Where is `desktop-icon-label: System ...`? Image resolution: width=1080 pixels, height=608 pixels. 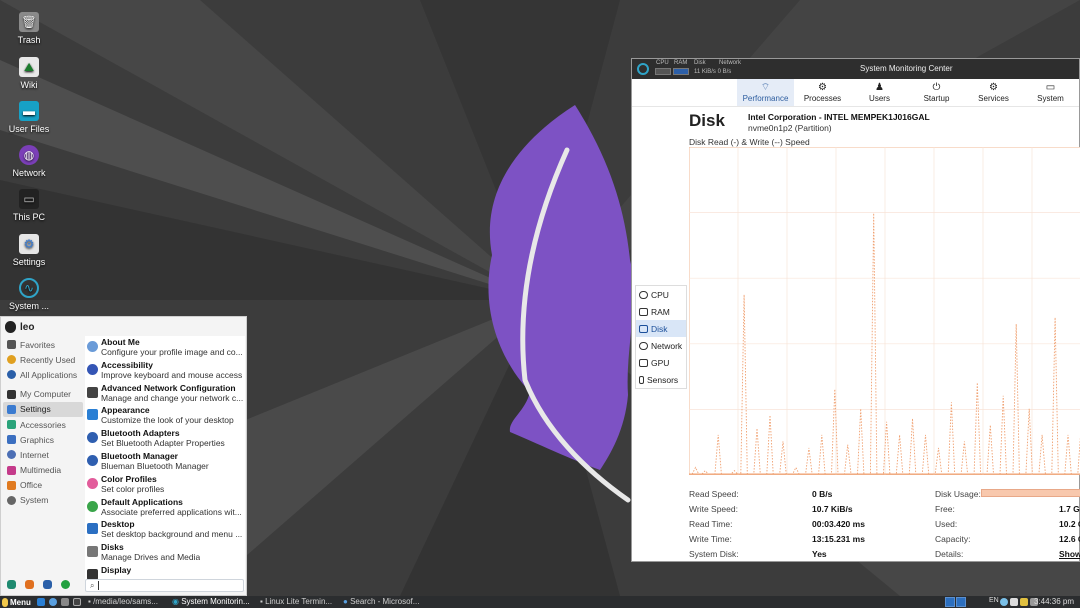
desktop-icon-label: System ... is located at coordinates (28, 306).